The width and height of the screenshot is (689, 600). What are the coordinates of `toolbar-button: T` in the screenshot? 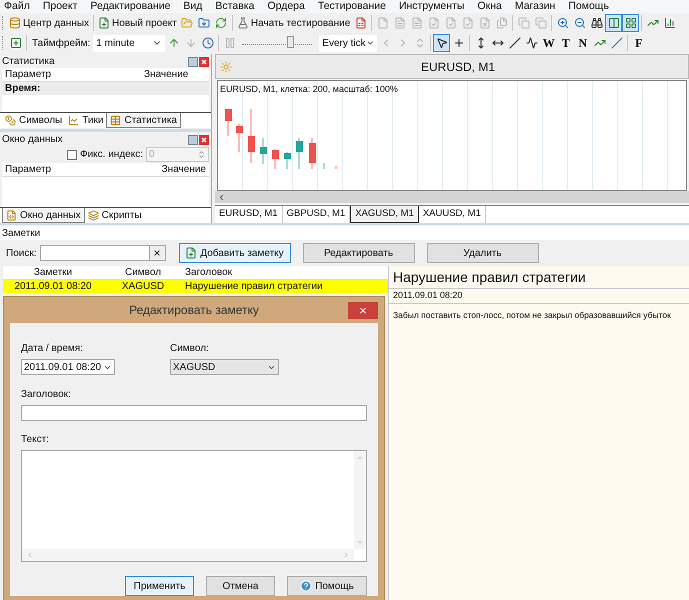 It's located at (565, 43).